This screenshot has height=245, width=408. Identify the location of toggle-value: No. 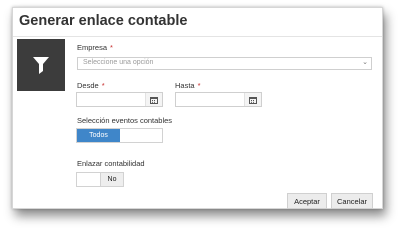
(112, 179).